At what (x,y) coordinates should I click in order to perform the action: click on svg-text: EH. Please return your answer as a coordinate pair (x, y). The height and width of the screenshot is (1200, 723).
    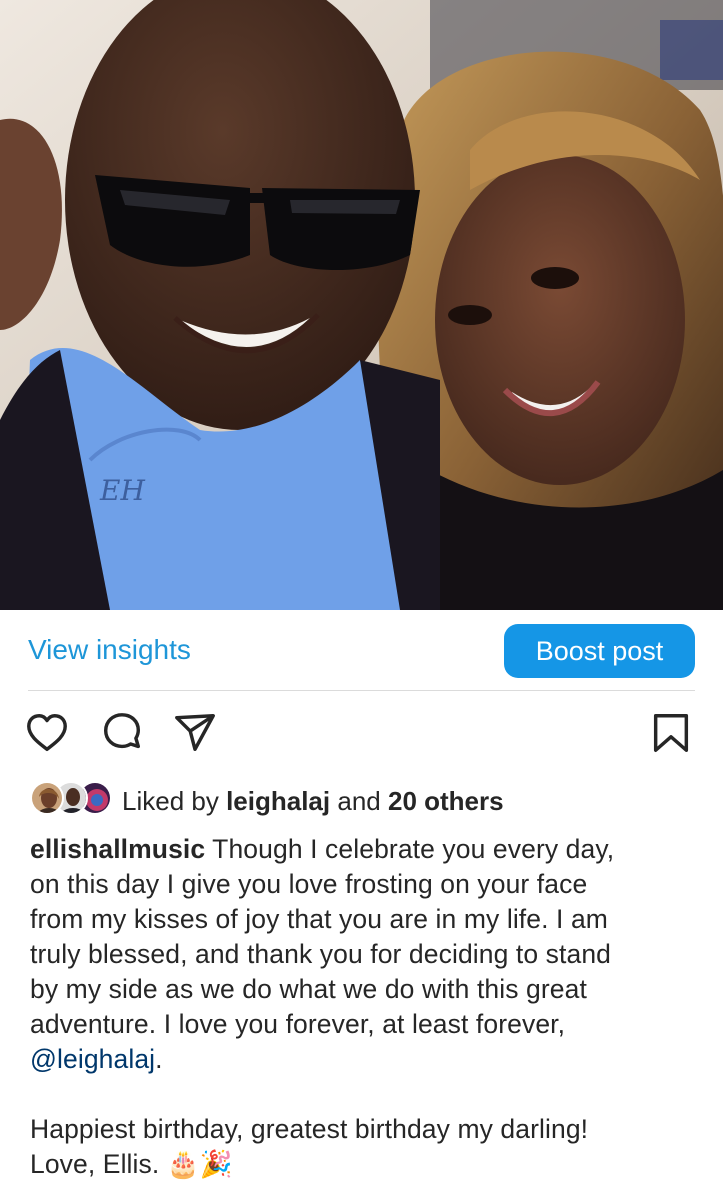
    Looking at the image, I should click on (122, 490).